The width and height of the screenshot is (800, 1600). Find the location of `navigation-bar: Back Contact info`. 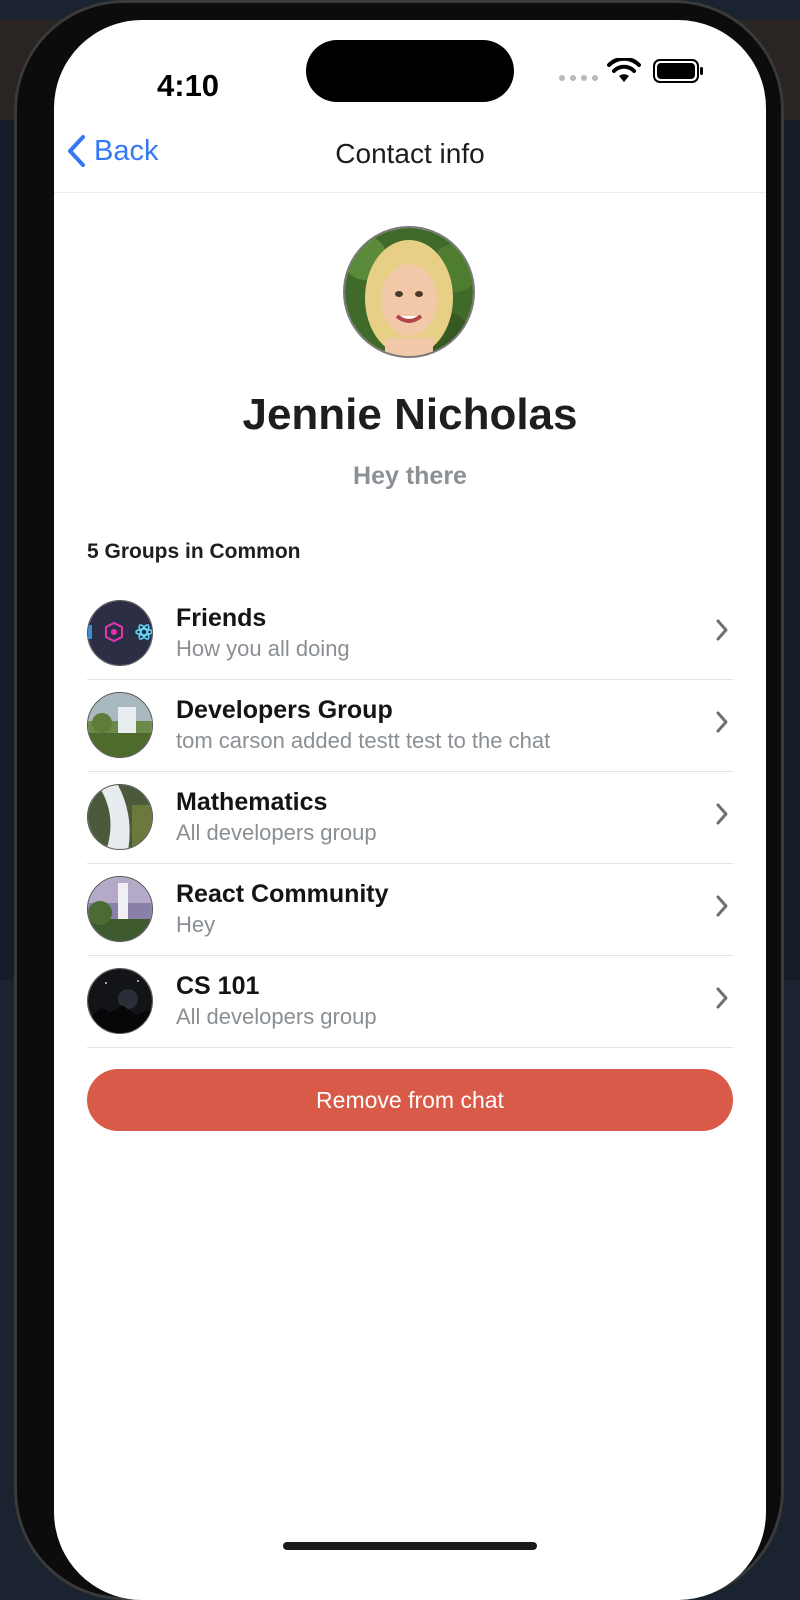

navigation-bar: Back Contact info is located at coordinates (410, 156).